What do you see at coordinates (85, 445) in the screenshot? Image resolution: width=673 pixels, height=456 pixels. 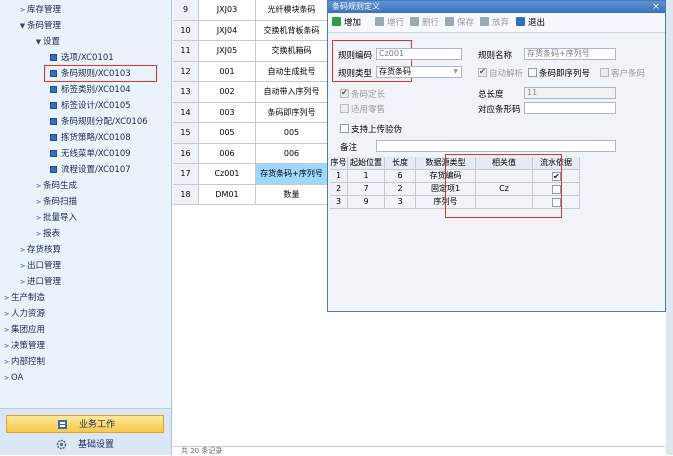 I see `basic-settings-button: 基础设置` at bounding box center [85, 445].